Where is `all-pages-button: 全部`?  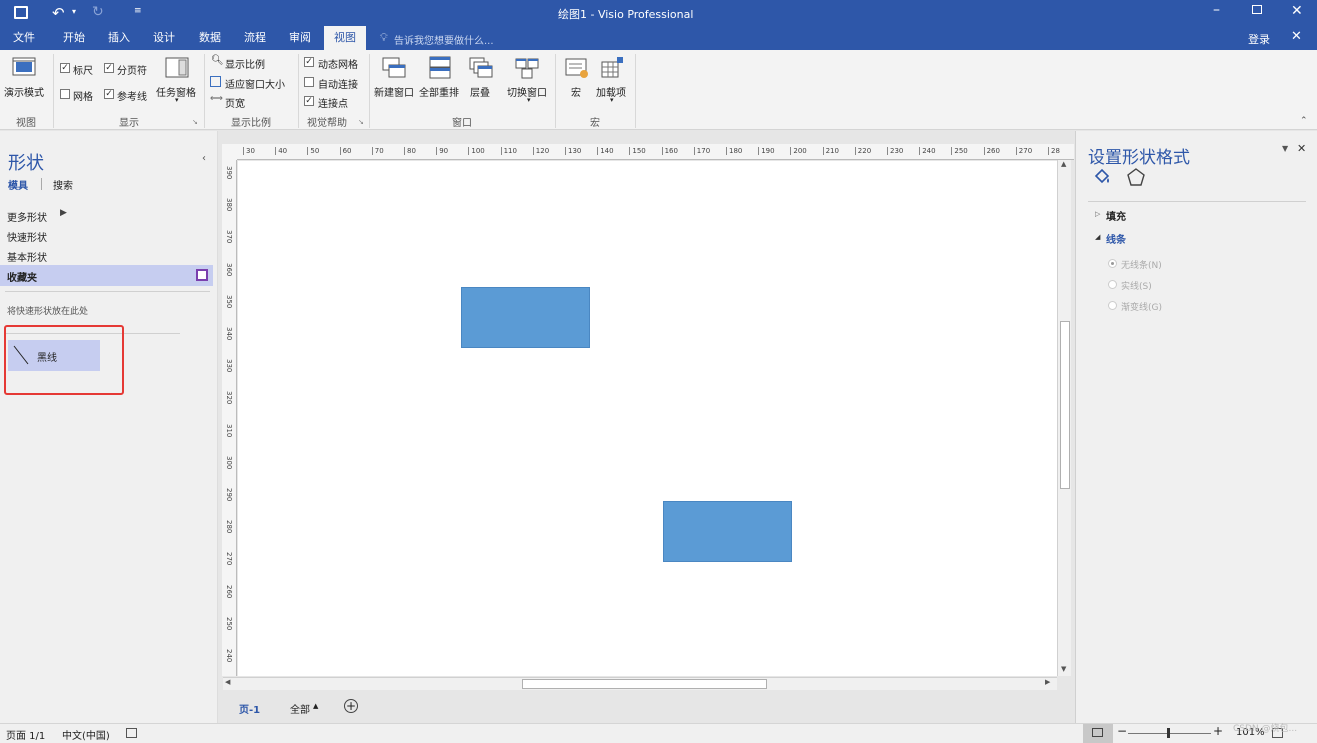
all-pages-button: 全部 is located at coordinates (300, 708).